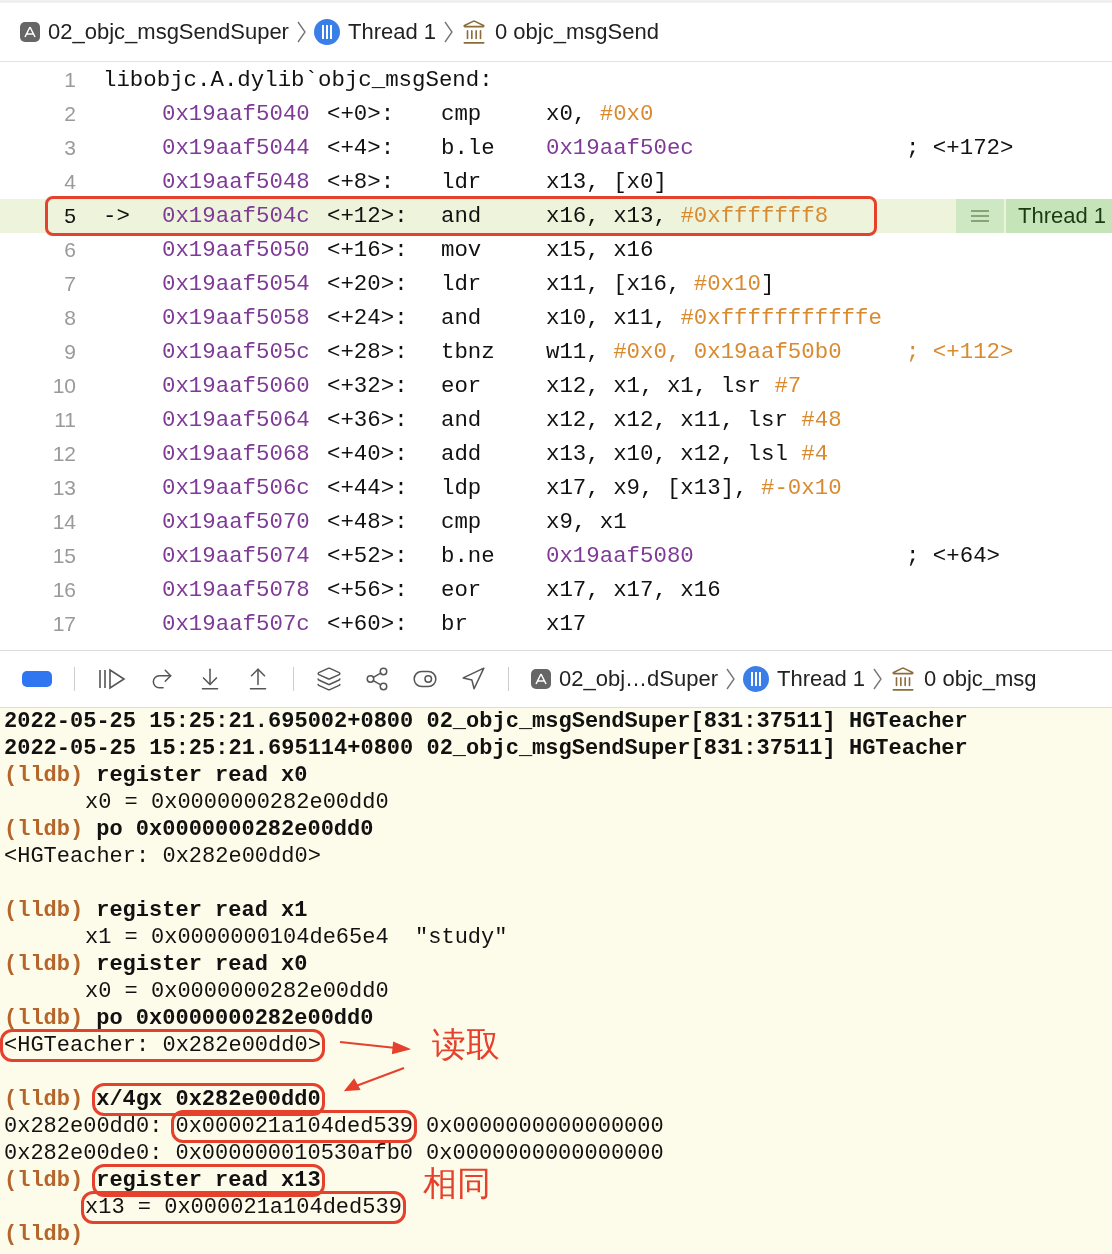 This screenshot has width=1112, height=1254. I want to click on console-command: po 0x0000000282e00dd0, so click(235, 829).